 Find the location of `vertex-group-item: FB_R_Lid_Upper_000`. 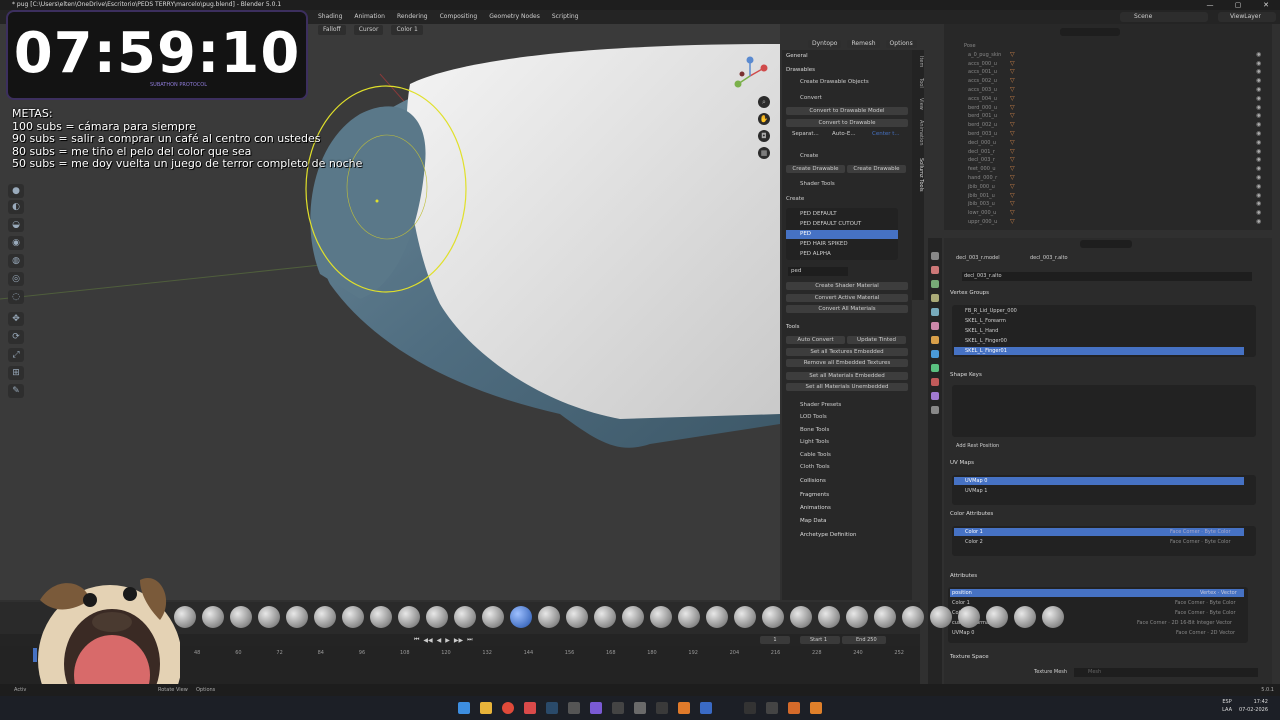

vertex-group-item: FB_R_Lid_Upper_000 is located at coordinates (991, 311).